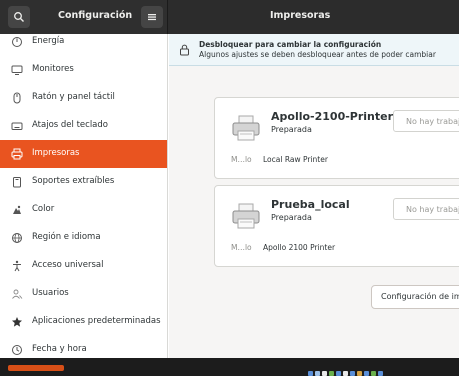 This screenshot has width=459, height=376. Describe the element at coordinates (229, 17) in the screenshot. I see `header-bar: Configuración Impresoras` at that location.